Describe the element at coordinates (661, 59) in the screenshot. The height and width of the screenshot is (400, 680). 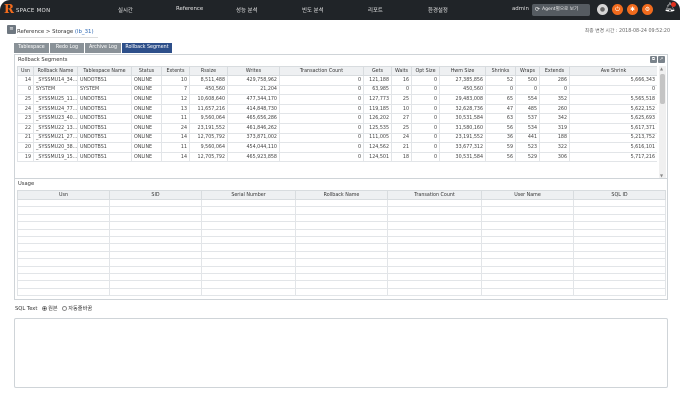
I see `export-icon: ↗` at that location.